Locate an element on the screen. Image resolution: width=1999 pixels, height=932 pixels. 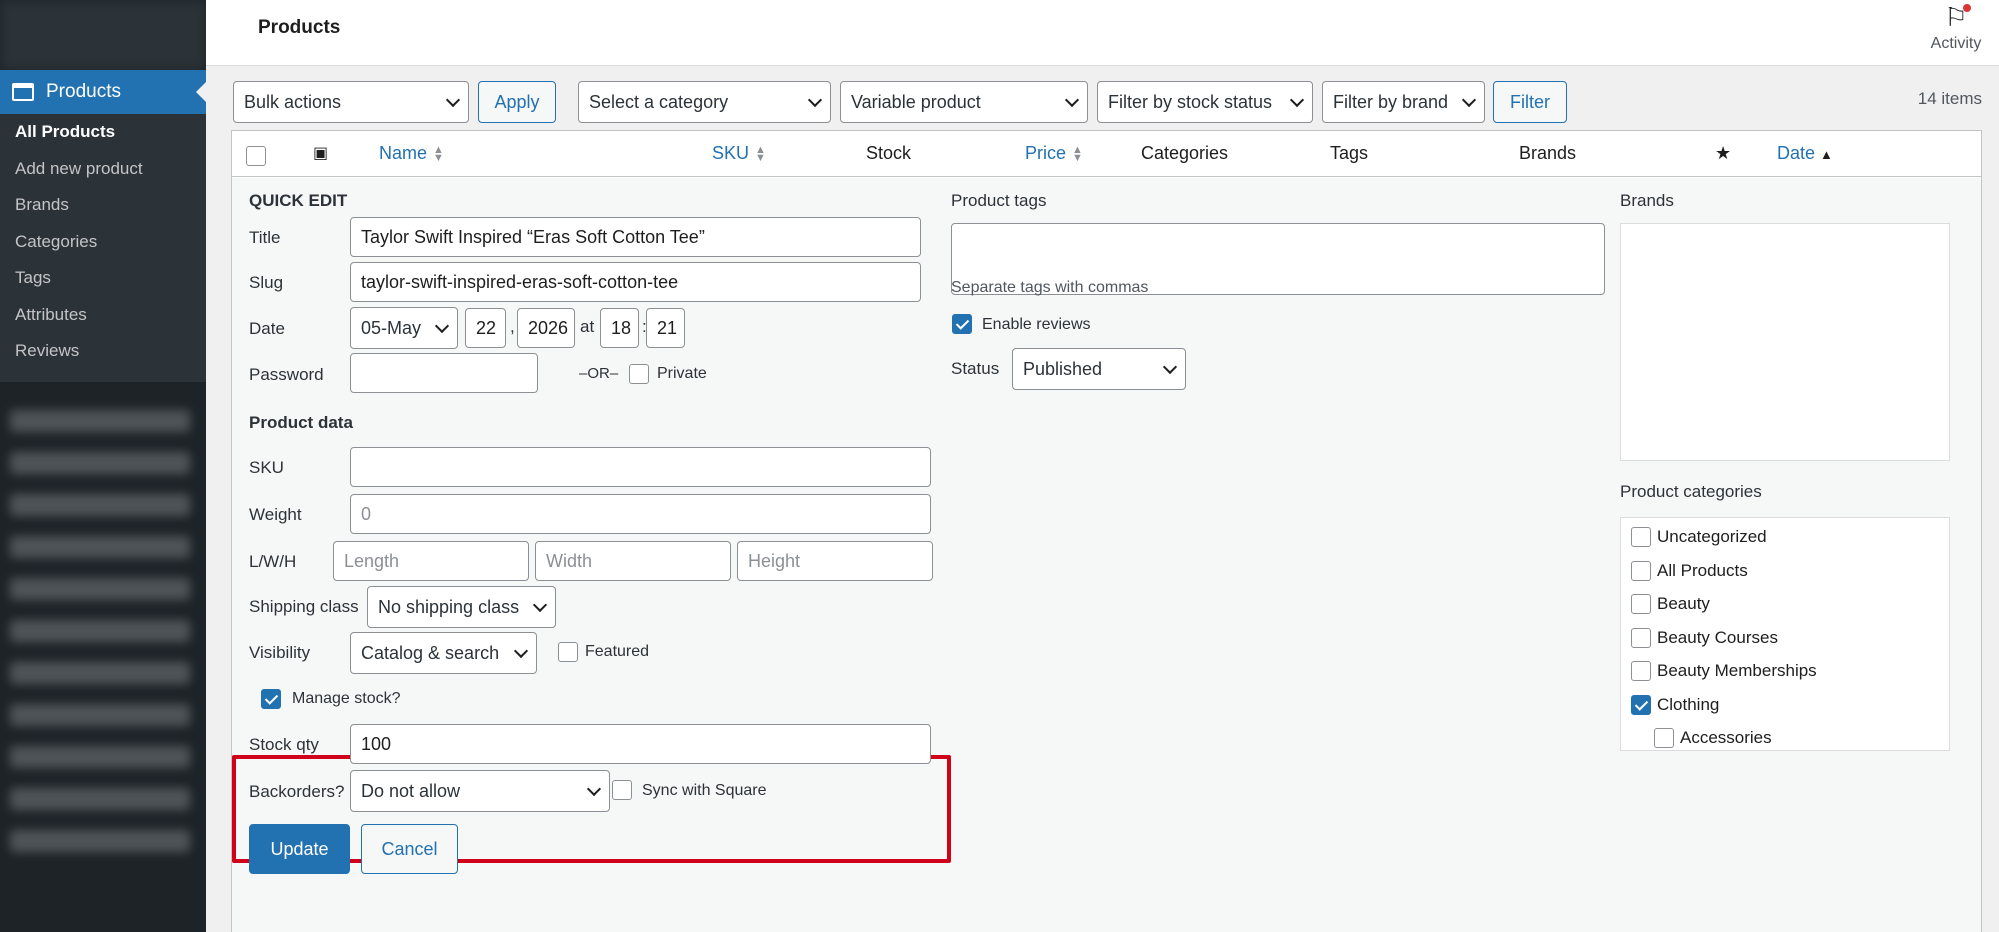
month-value: 05-May is located at coordinates (391, 327).